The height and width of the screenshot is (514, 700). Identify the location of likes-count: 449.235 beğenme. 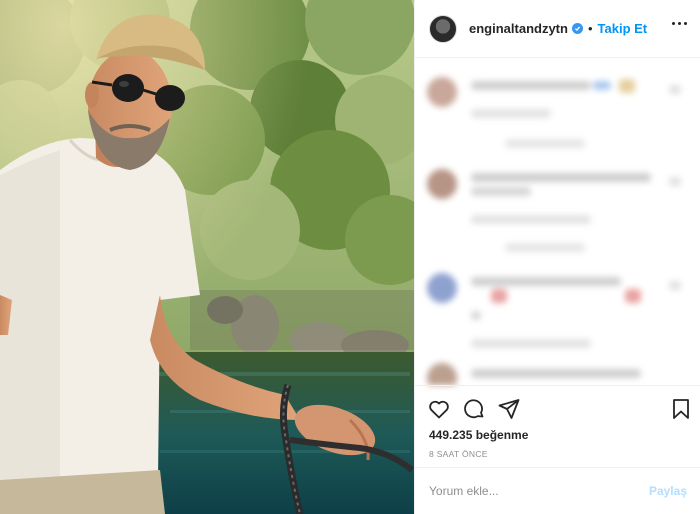
(478, 435).